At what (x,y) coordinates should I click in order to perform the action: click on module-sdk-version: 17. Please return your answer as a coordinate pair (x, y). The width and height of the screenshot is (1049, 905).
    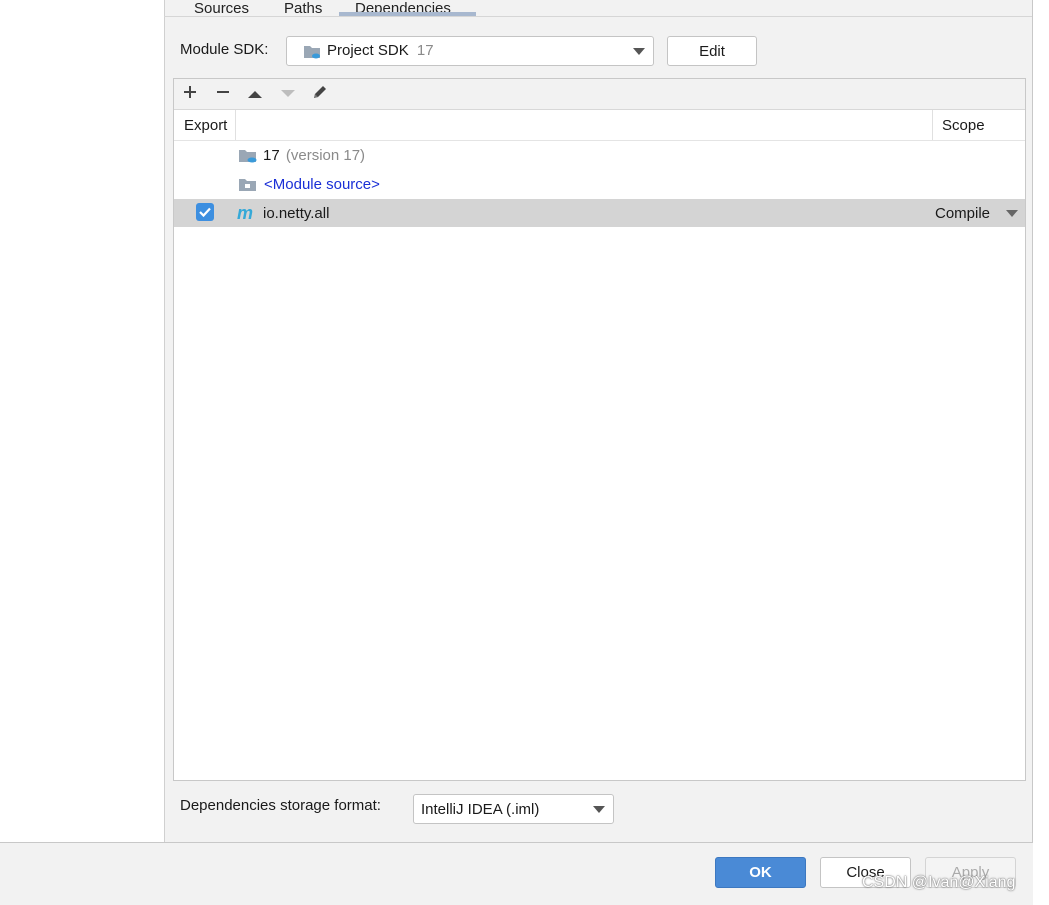
    Looking at the image, I should click on (425, 50).